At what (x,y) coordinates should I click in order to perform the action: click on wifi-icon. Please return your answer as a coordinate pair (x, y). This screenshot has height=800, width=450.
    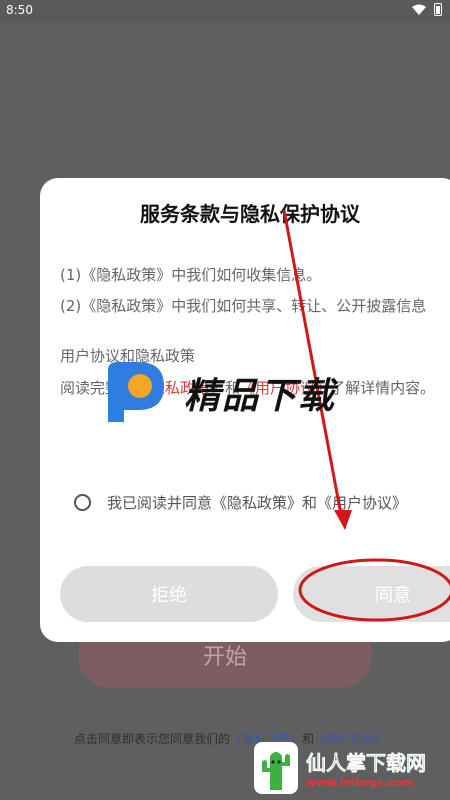
    Looking at the image, I should click on (419, 9).